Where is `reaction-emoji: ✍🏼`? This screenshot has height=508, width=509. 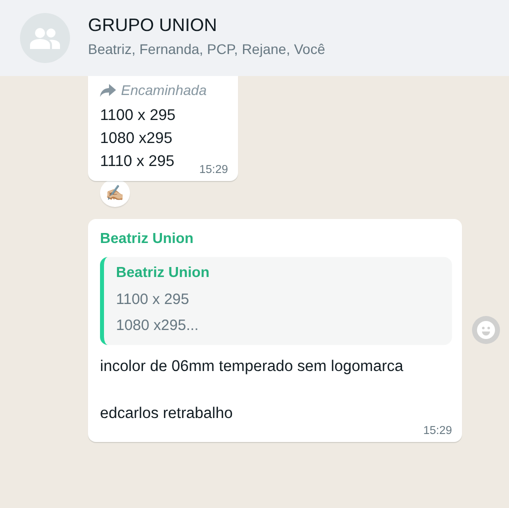
reaction-emoji: ✍🏼 is located at coordinates (115, 193).